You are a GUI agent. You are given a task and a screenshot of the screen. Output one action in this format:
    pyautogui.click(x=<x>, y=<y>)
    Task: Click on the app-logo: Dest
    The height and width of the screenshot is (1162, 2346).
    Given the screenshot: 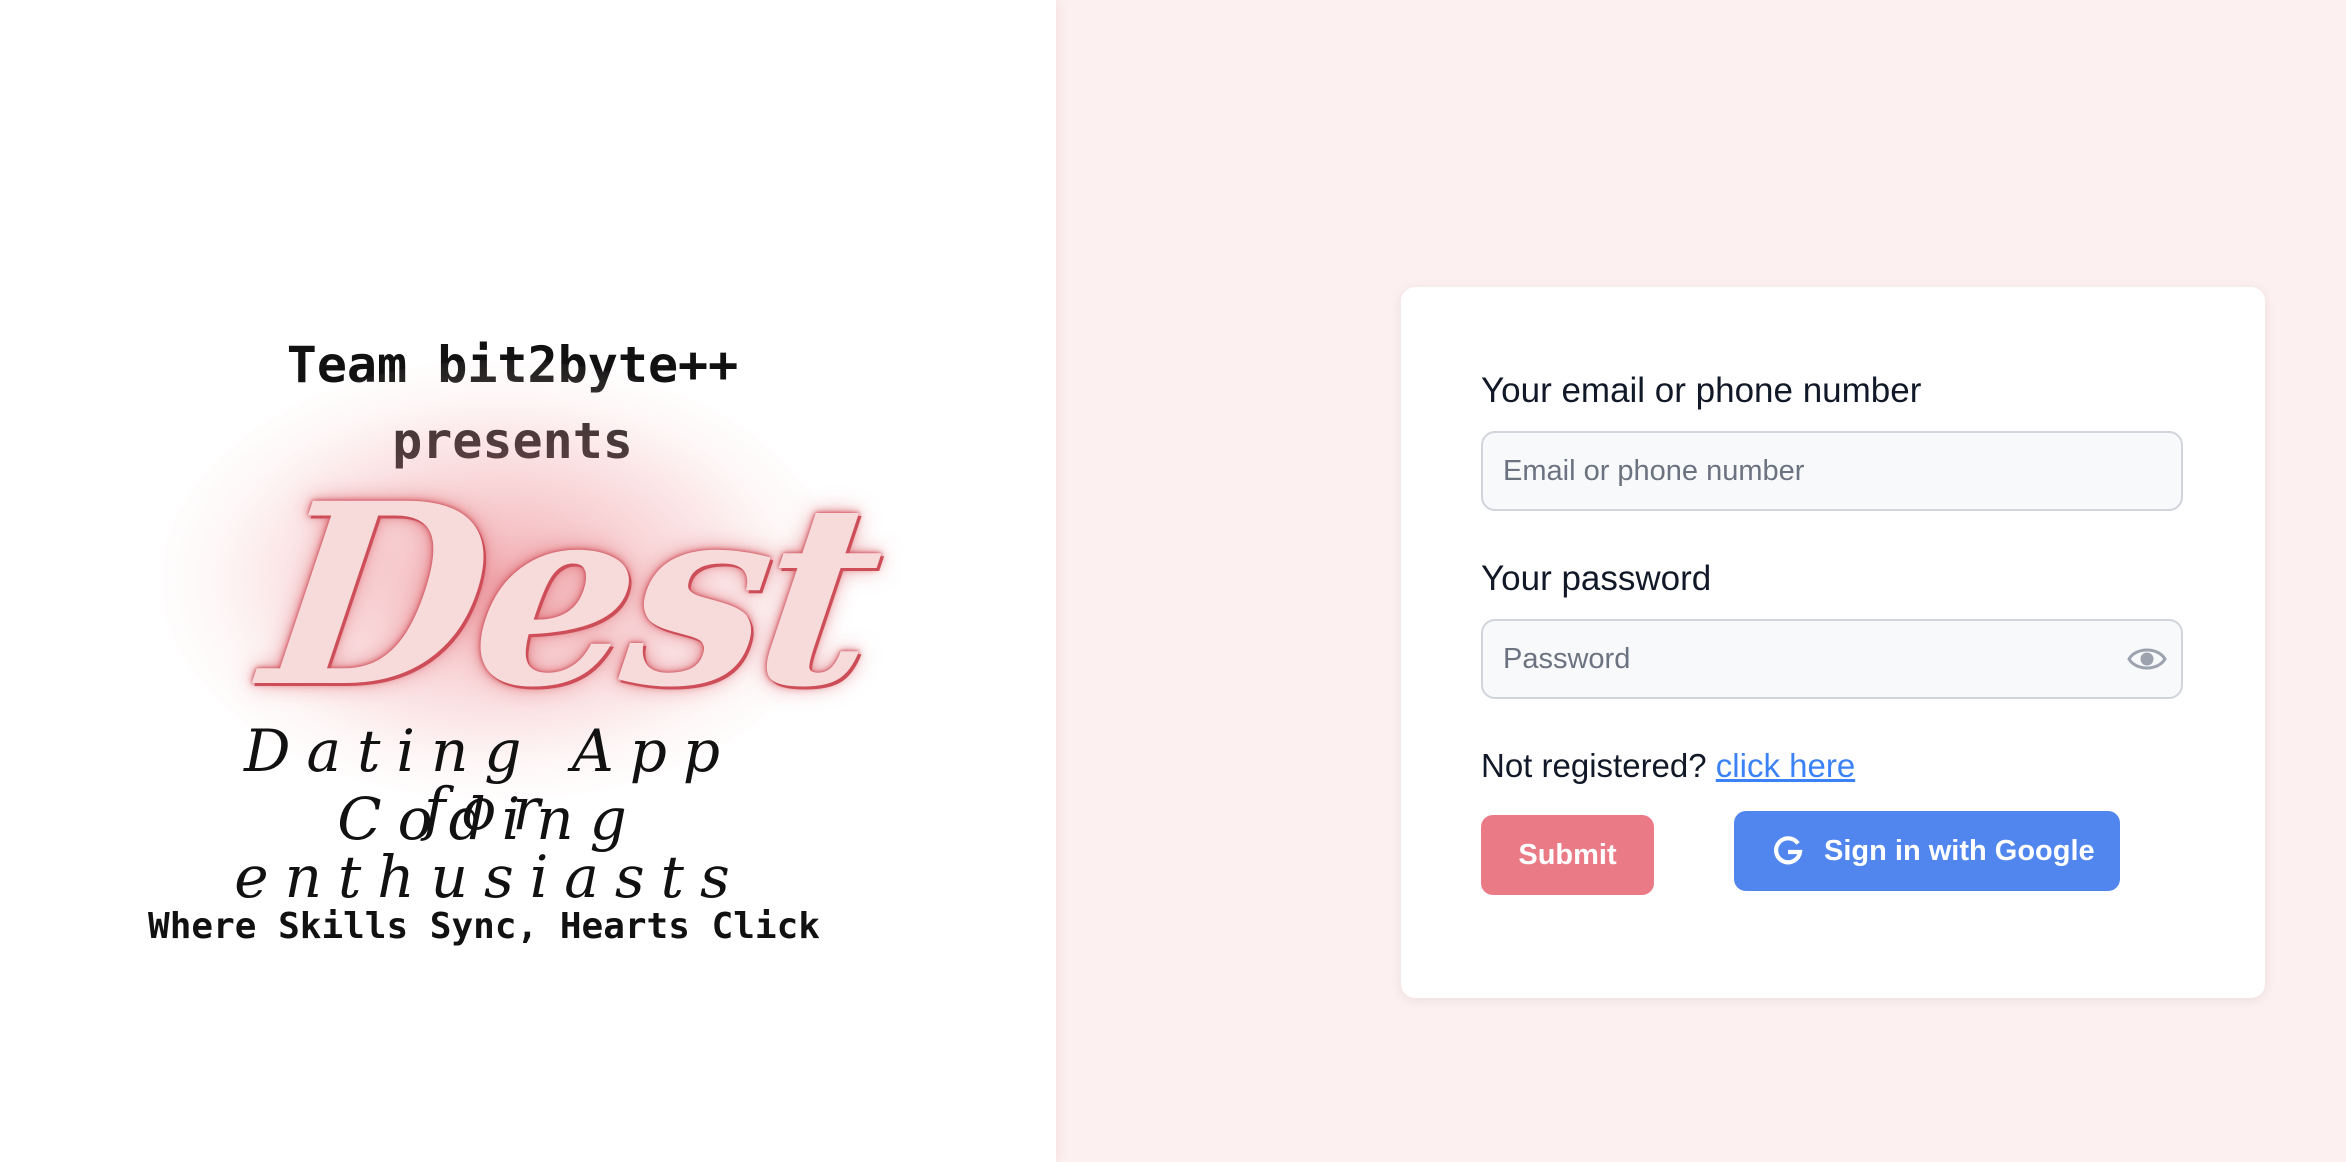 What is the action you would take?
    pyautogui.click(x=570, y=595)
    